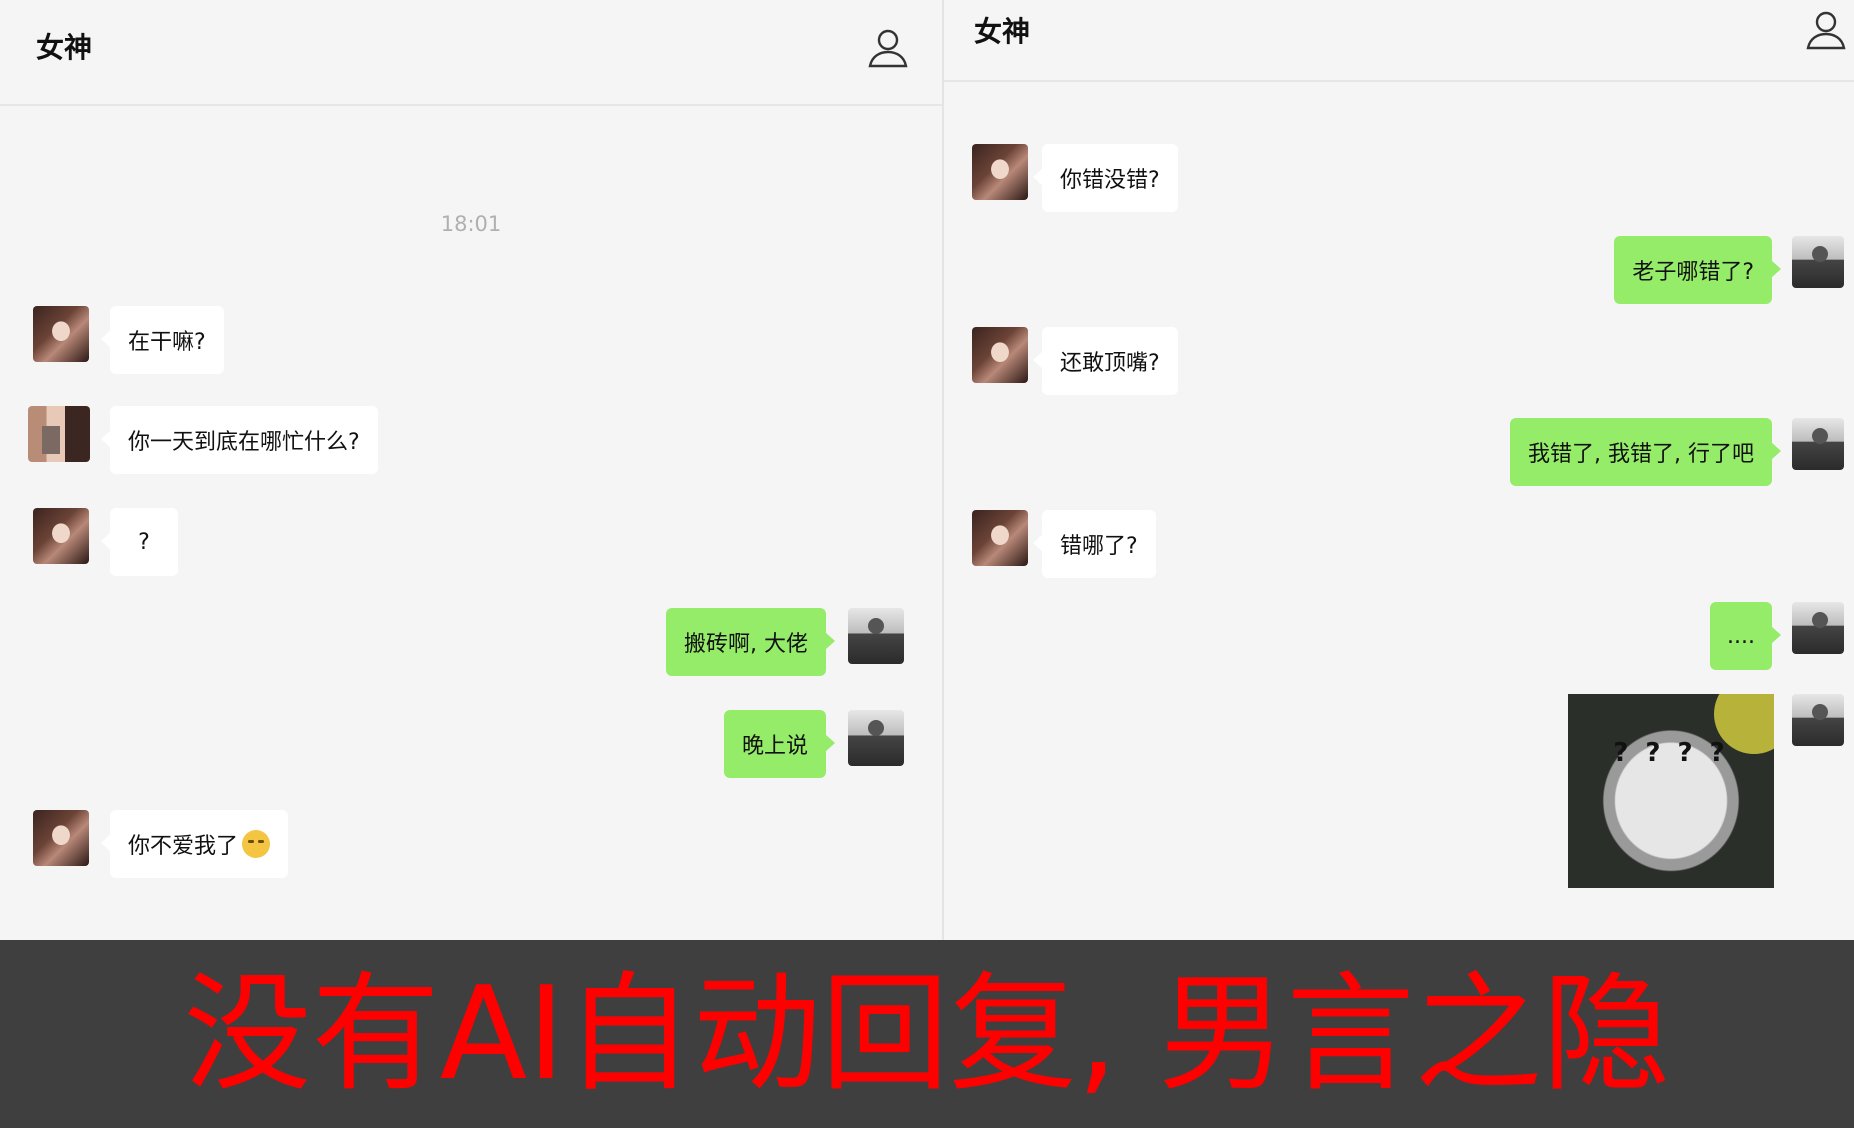  I want to click on message-text: 搬砖啊, 大佬, so click(746, 644).